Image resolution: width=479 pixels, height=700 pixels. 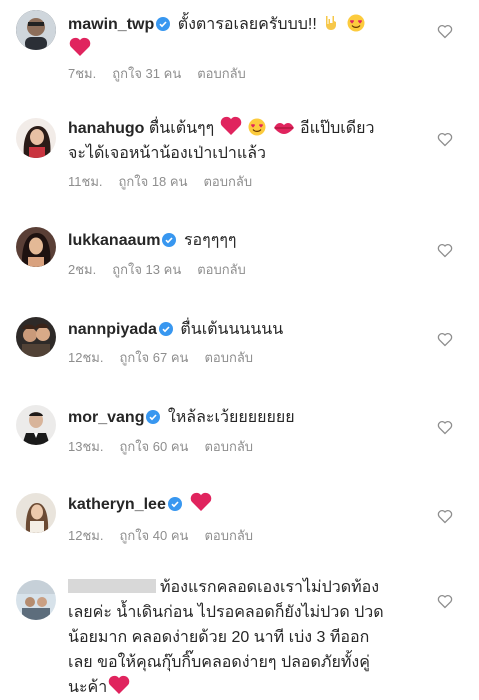 I want to click on username: lukkanaaum, so click(x=114, y=240).